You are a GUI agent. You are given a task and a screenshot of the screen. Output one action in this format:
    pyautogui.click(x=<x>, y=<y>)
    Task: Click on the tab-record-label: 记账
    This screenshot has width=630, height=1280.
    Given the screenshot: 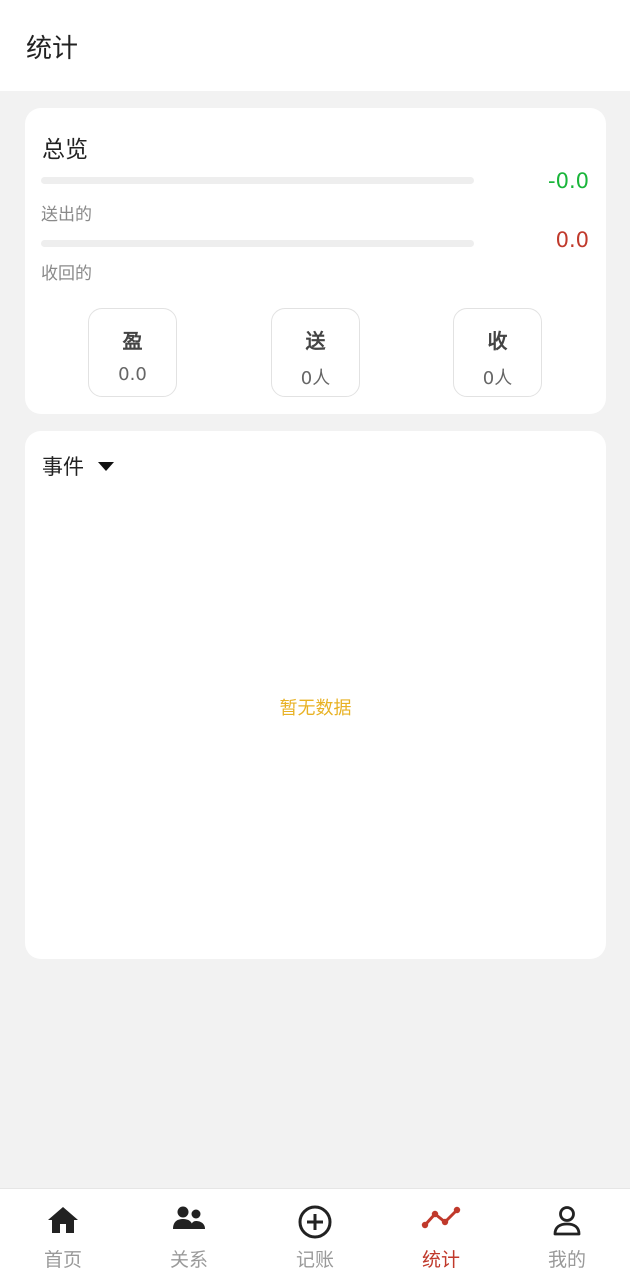 What is the action you would take?
    pyautogui.click(x=314, y=1260)
    